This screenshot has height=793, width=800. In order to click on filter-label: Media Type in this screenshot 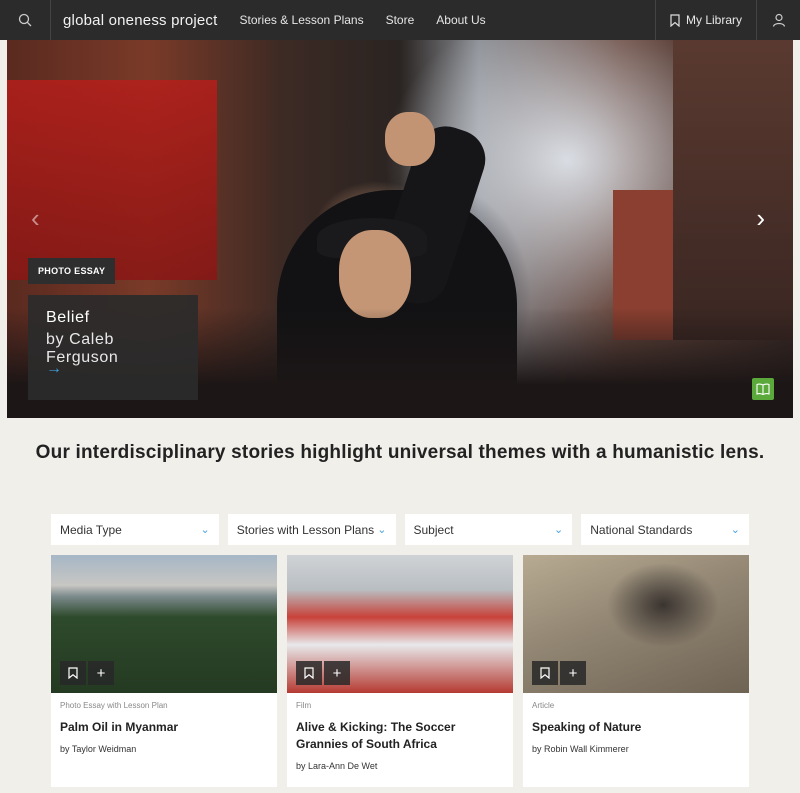, I will do `click(91, 529)`.